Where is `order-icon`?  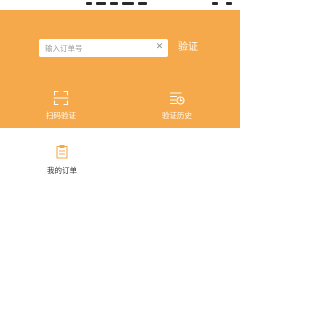 order-icon is located at coordinates (62, 151).